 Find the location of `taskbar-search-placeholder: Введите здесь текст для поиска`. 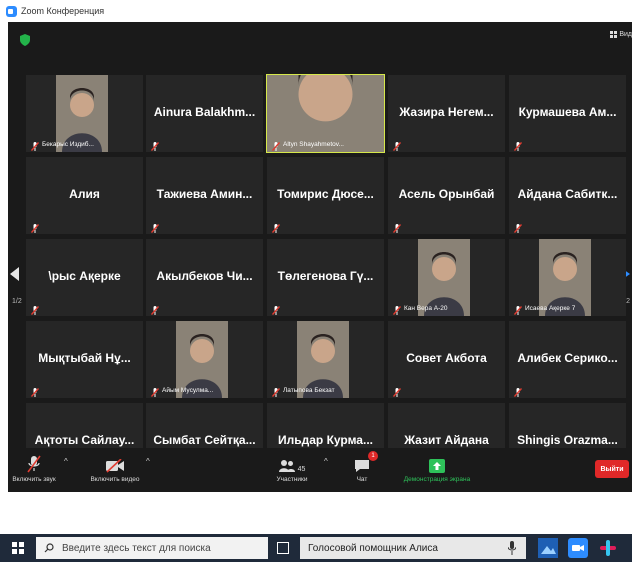

taskbar-search-placeholder: Введите здесь текст для поиска is located at coordinates (136, 548).